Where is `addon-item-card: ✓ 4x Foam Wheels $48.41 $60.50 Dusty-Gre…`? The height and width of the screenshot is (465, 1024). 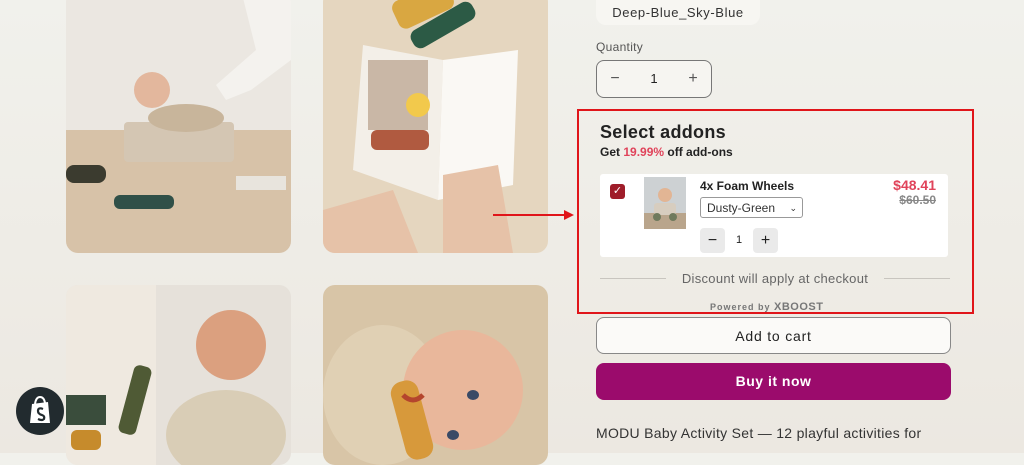
addon-item-card: ✓ 4x Foam Wheels $48.41 $60.50 Dusty-Gre… is located at coordinates (774, 215).